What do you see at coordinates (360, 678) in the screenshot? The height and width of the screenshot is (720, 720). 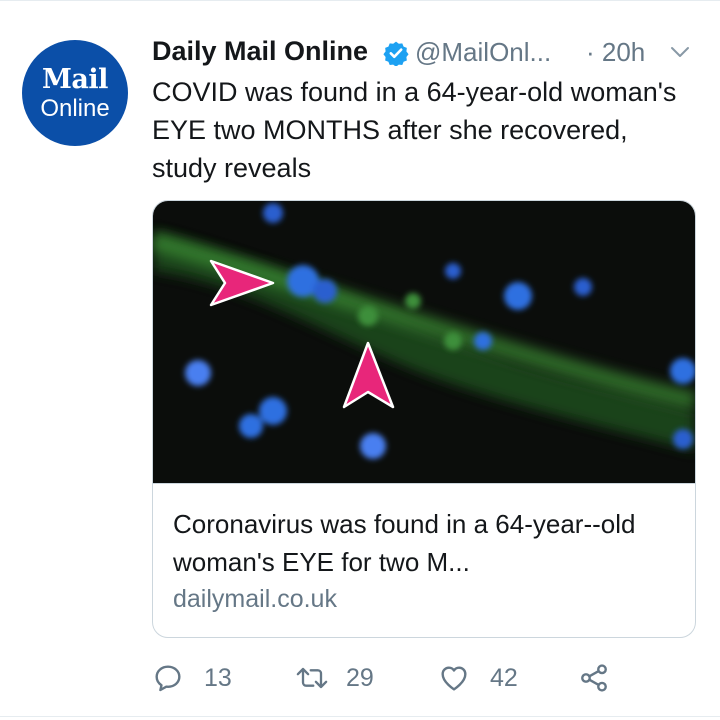 I see `retweet-count: 29` at bounding box center [360, 678].